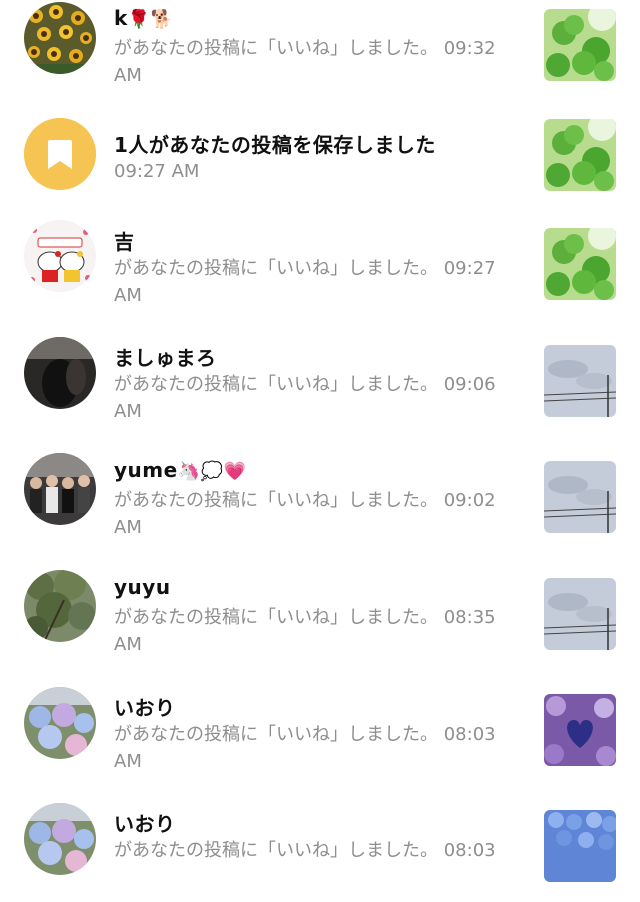  What do you see at coordinates (124, 242) in the screenshot?
I see `username: 吉` at bounding box center [124, 242].